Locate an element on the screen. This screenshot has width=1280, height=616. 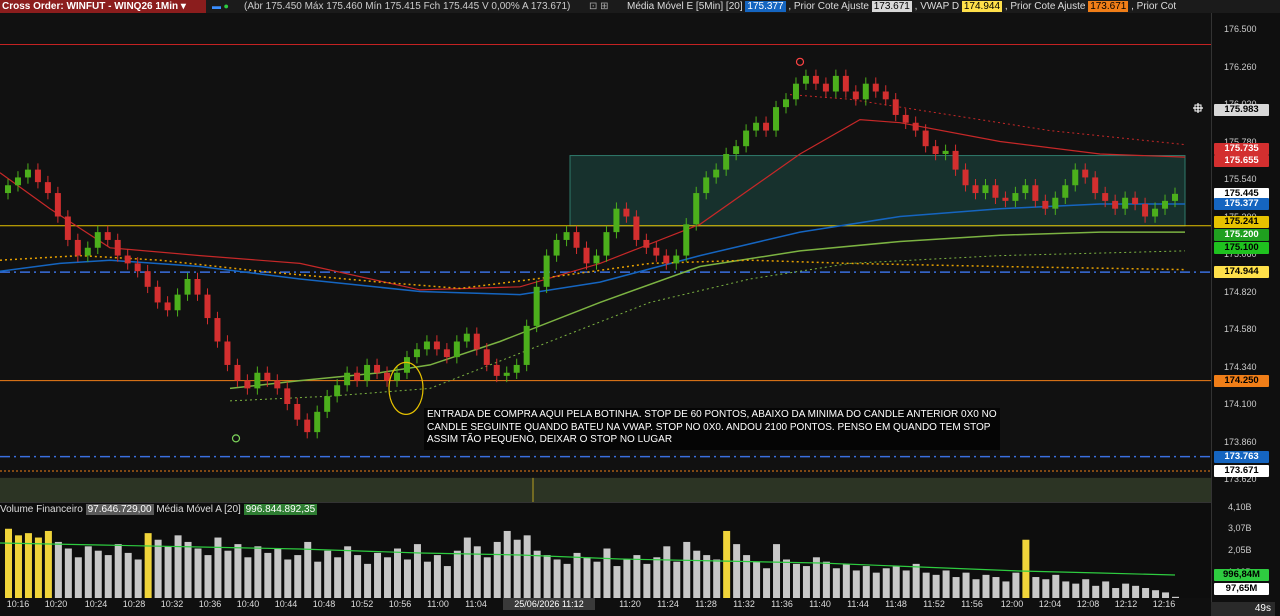
chart-title: Cross Order: WINFUT - WINQ26 1Min ▾ is located at coordinates (103, 6).